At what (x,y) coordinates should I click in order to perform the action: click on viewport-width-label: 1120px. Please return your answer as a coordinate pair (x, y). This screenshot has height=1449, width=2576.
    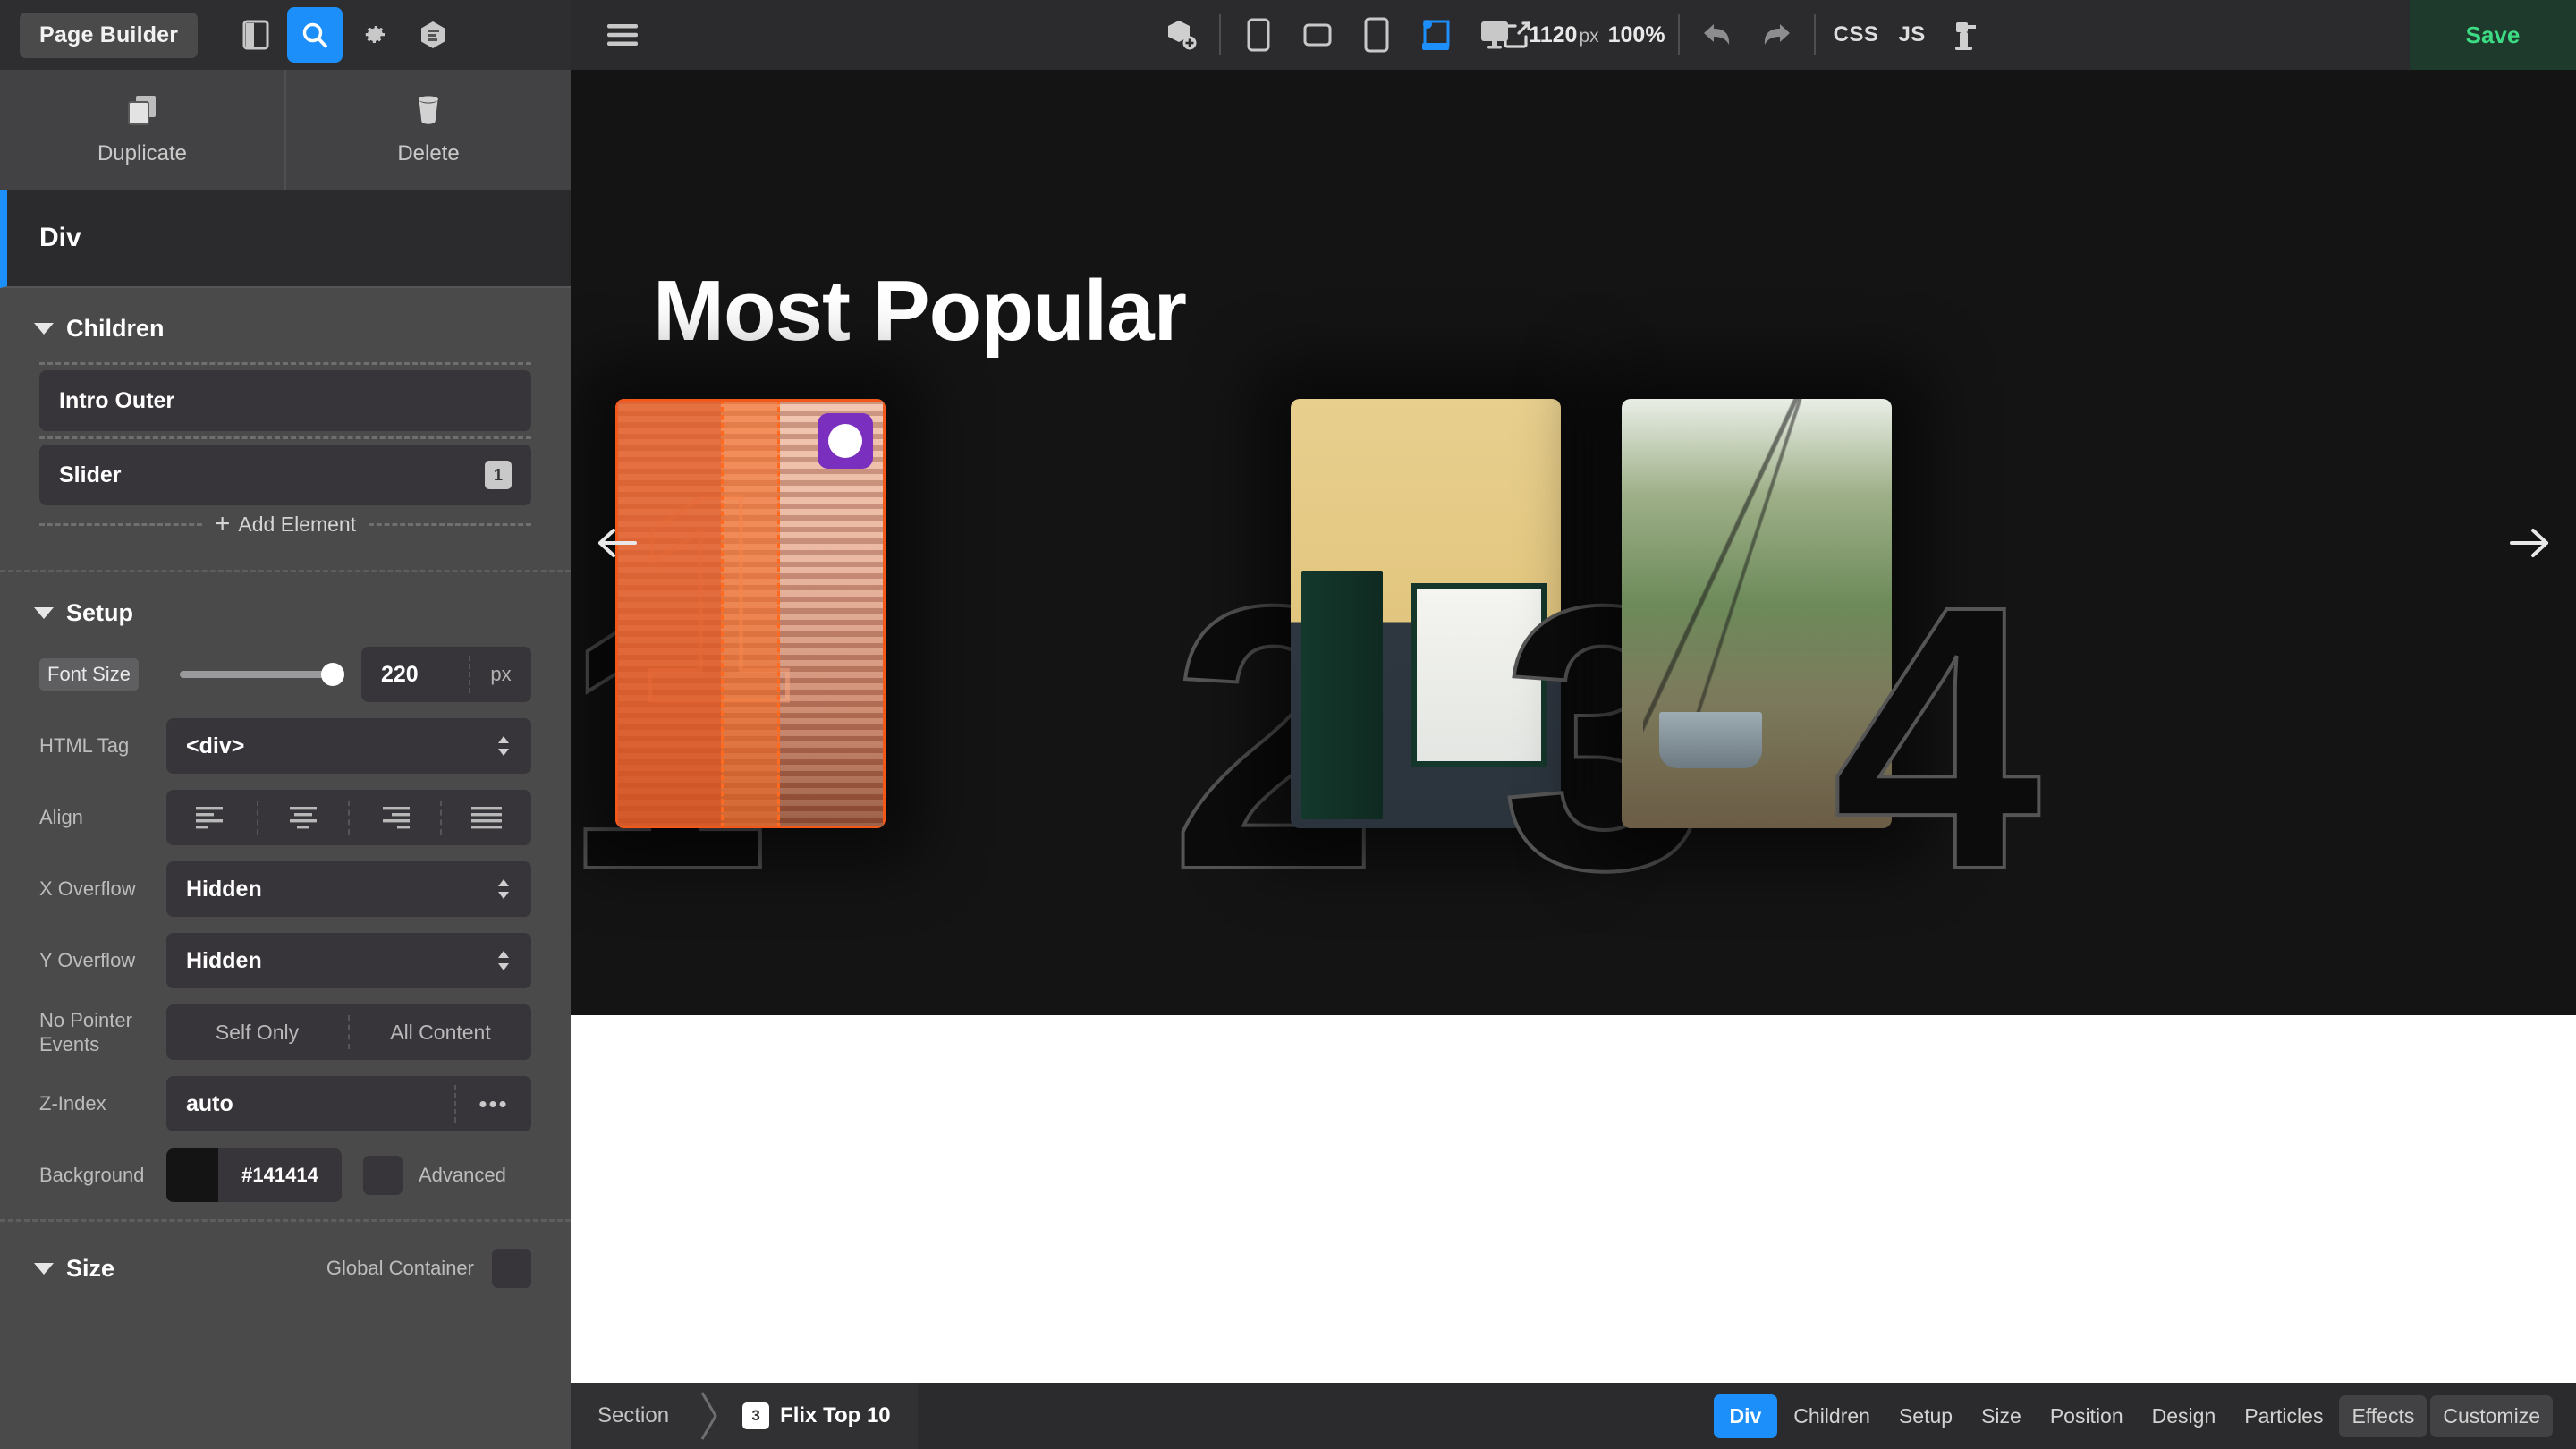
    Looking at the image, I should click on (1563, 35).